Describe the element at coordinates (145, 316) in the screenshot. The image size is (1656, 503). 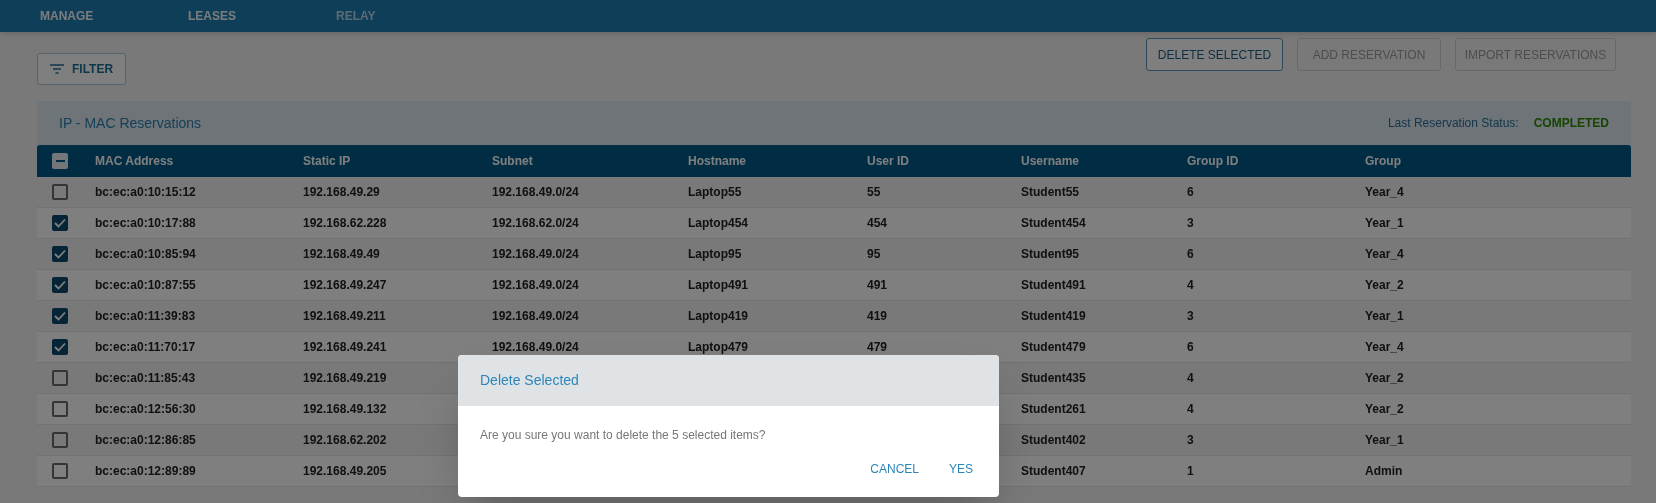
I see `table-cell-text: bc:ec:a0:11:39:83` at that location.